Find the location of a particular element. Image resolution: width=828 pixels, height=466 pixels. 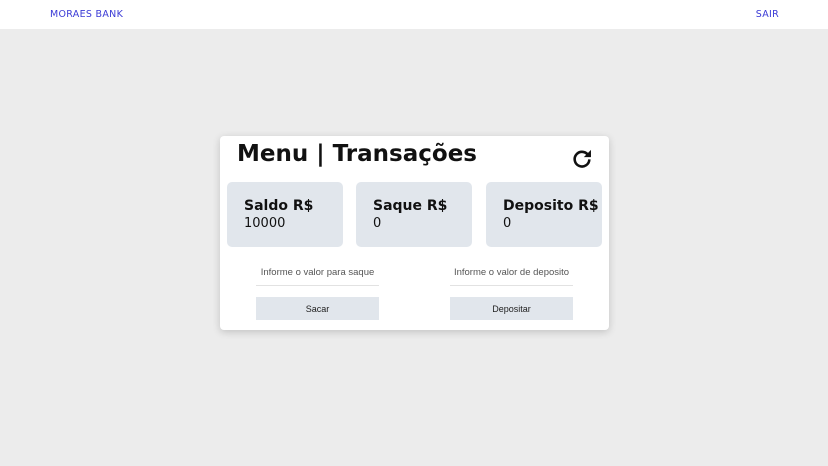

refresh-icon is located at coordinates (582, 158).